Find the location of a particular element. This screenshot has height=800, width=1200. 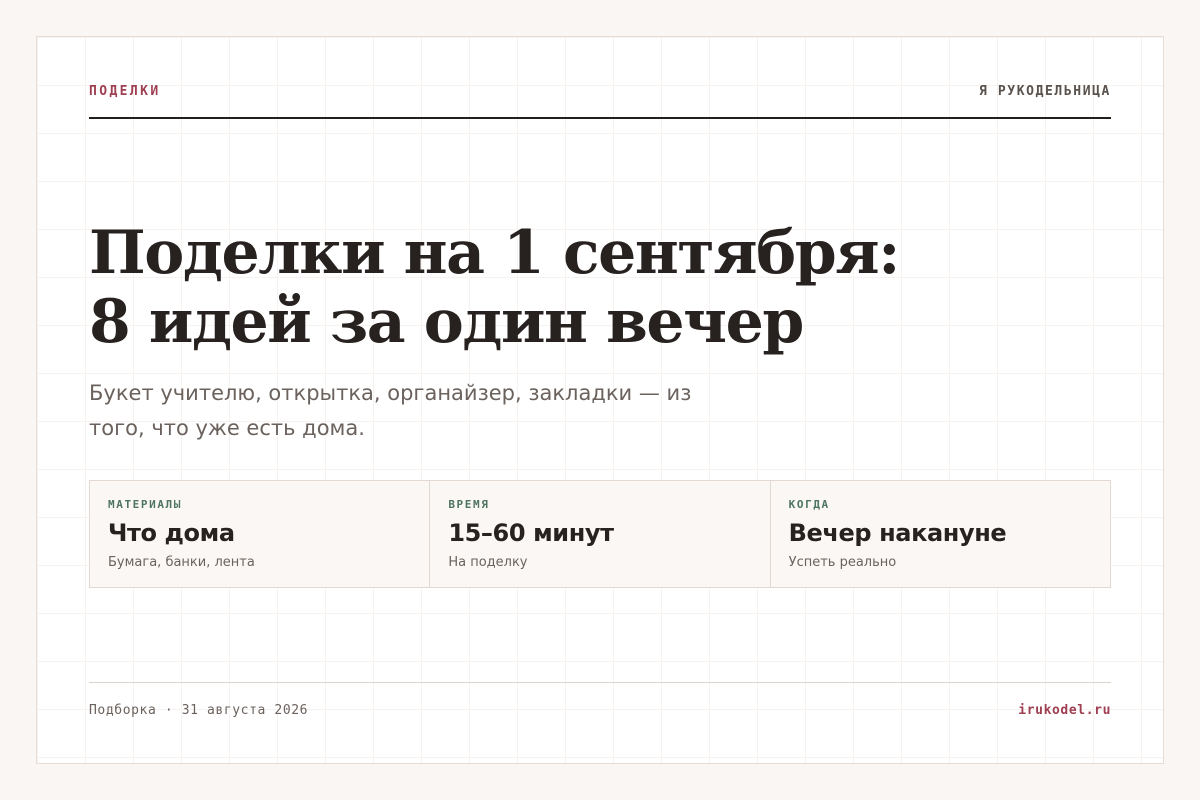

title-line-2: 8 идей за один вечер is located at coordinates (446, 322).